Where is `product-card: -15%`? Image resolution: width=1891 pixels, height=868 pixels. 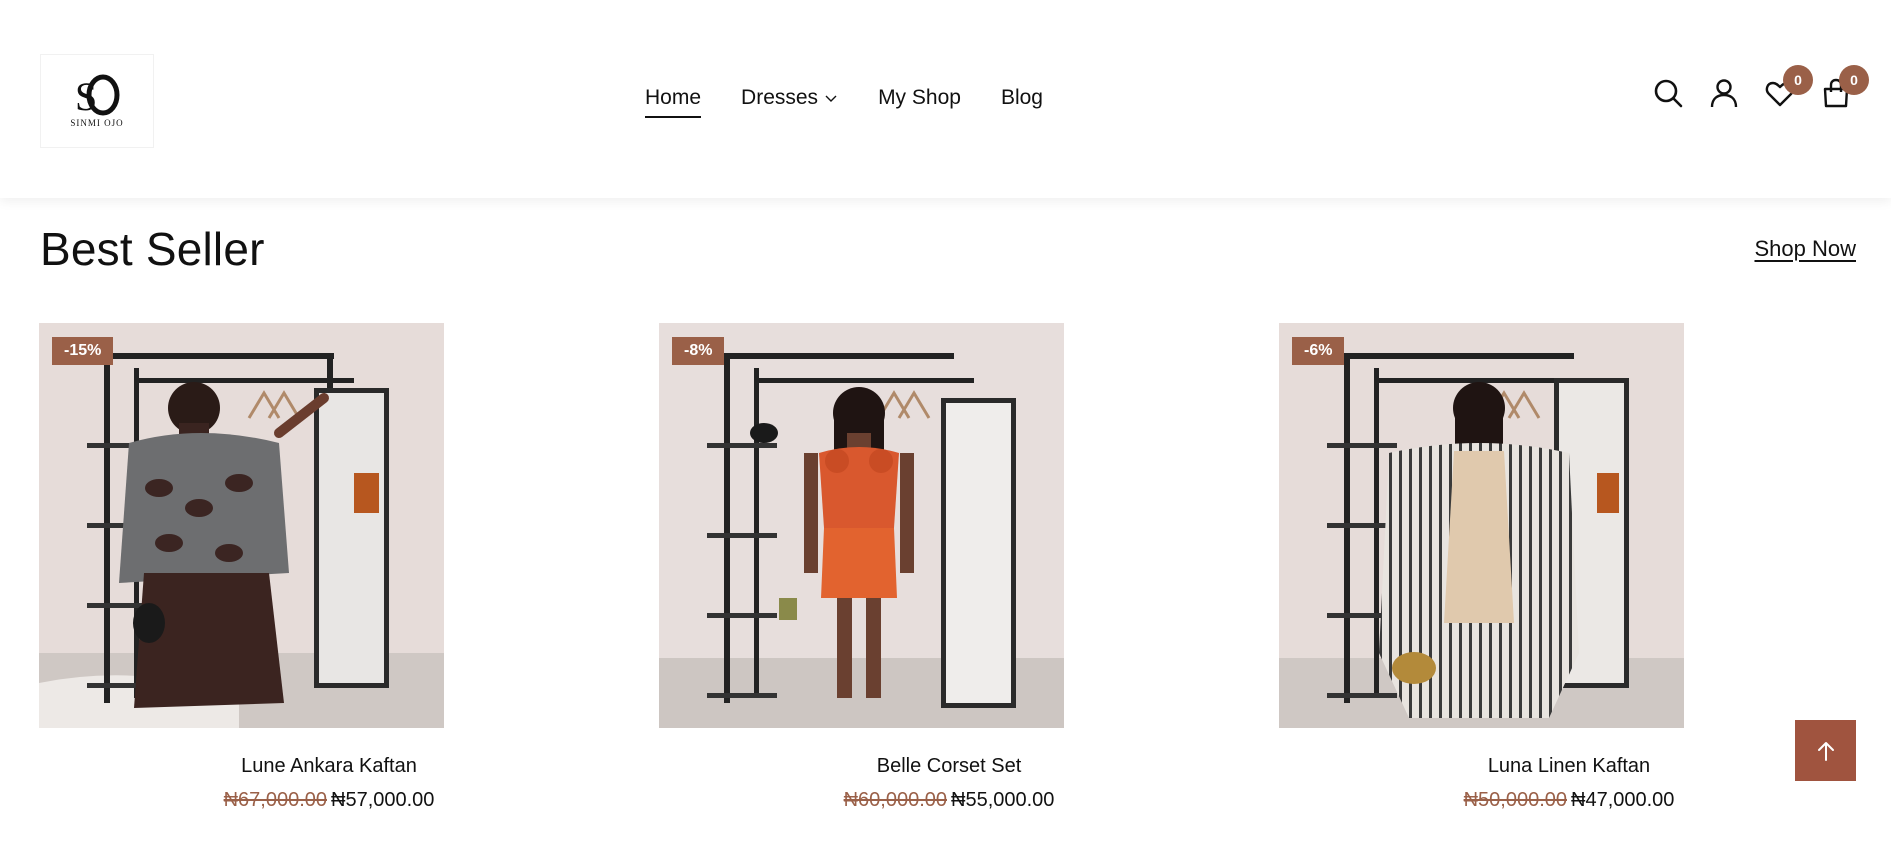 product-card: -15% is located at coordinates (241, 525).